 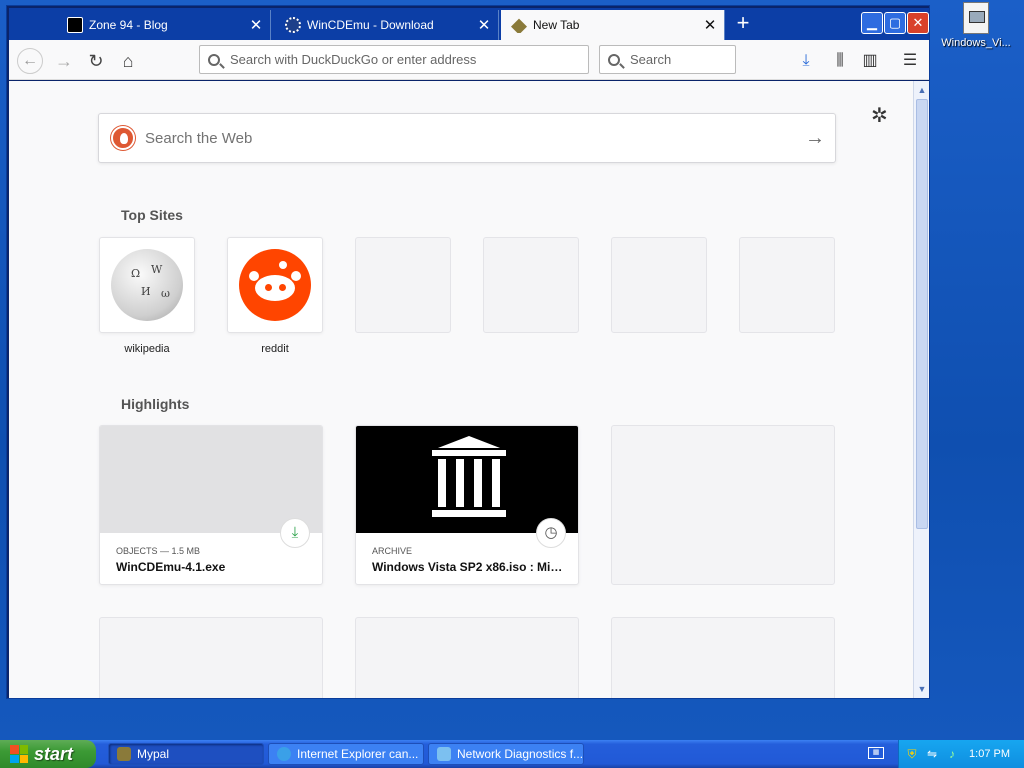 What do you see at coordinates (922, 90) in the screenshot?
I see `scroll-up-icon: ▲` at bounding box center [922, 90].